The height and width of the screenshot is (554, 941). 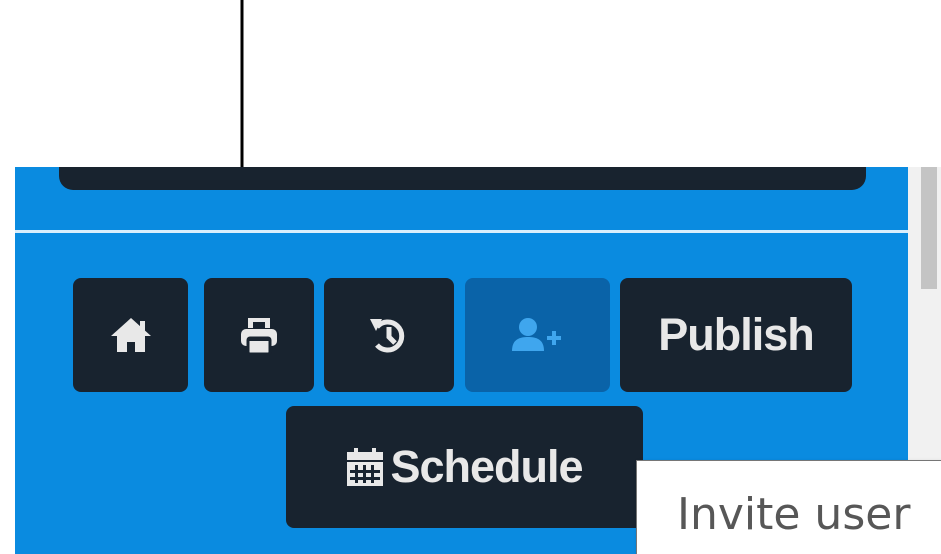 I want to click on schedule-button: Schedule, so click(x=464, y=467).